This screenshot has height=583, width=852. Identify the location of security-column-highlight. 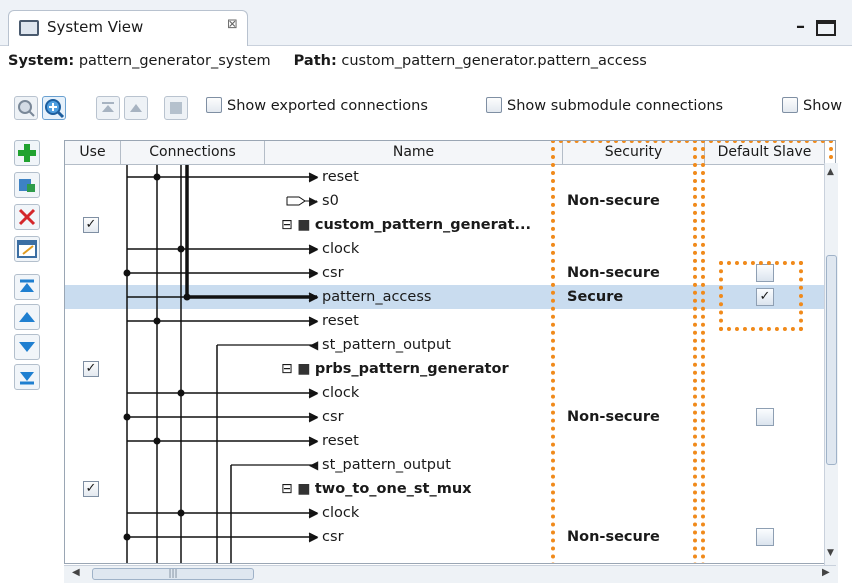
(624, 352).